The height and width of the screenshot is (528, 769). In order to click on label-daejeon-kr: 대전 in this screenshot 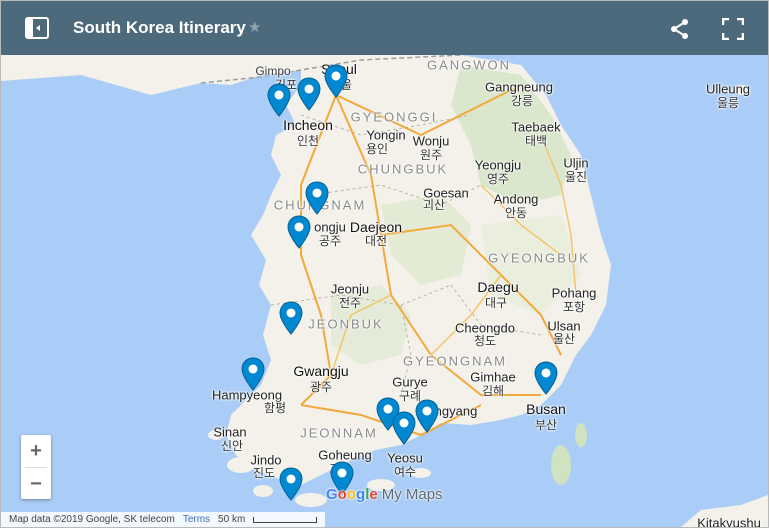, I will do `click(376, 241)`.